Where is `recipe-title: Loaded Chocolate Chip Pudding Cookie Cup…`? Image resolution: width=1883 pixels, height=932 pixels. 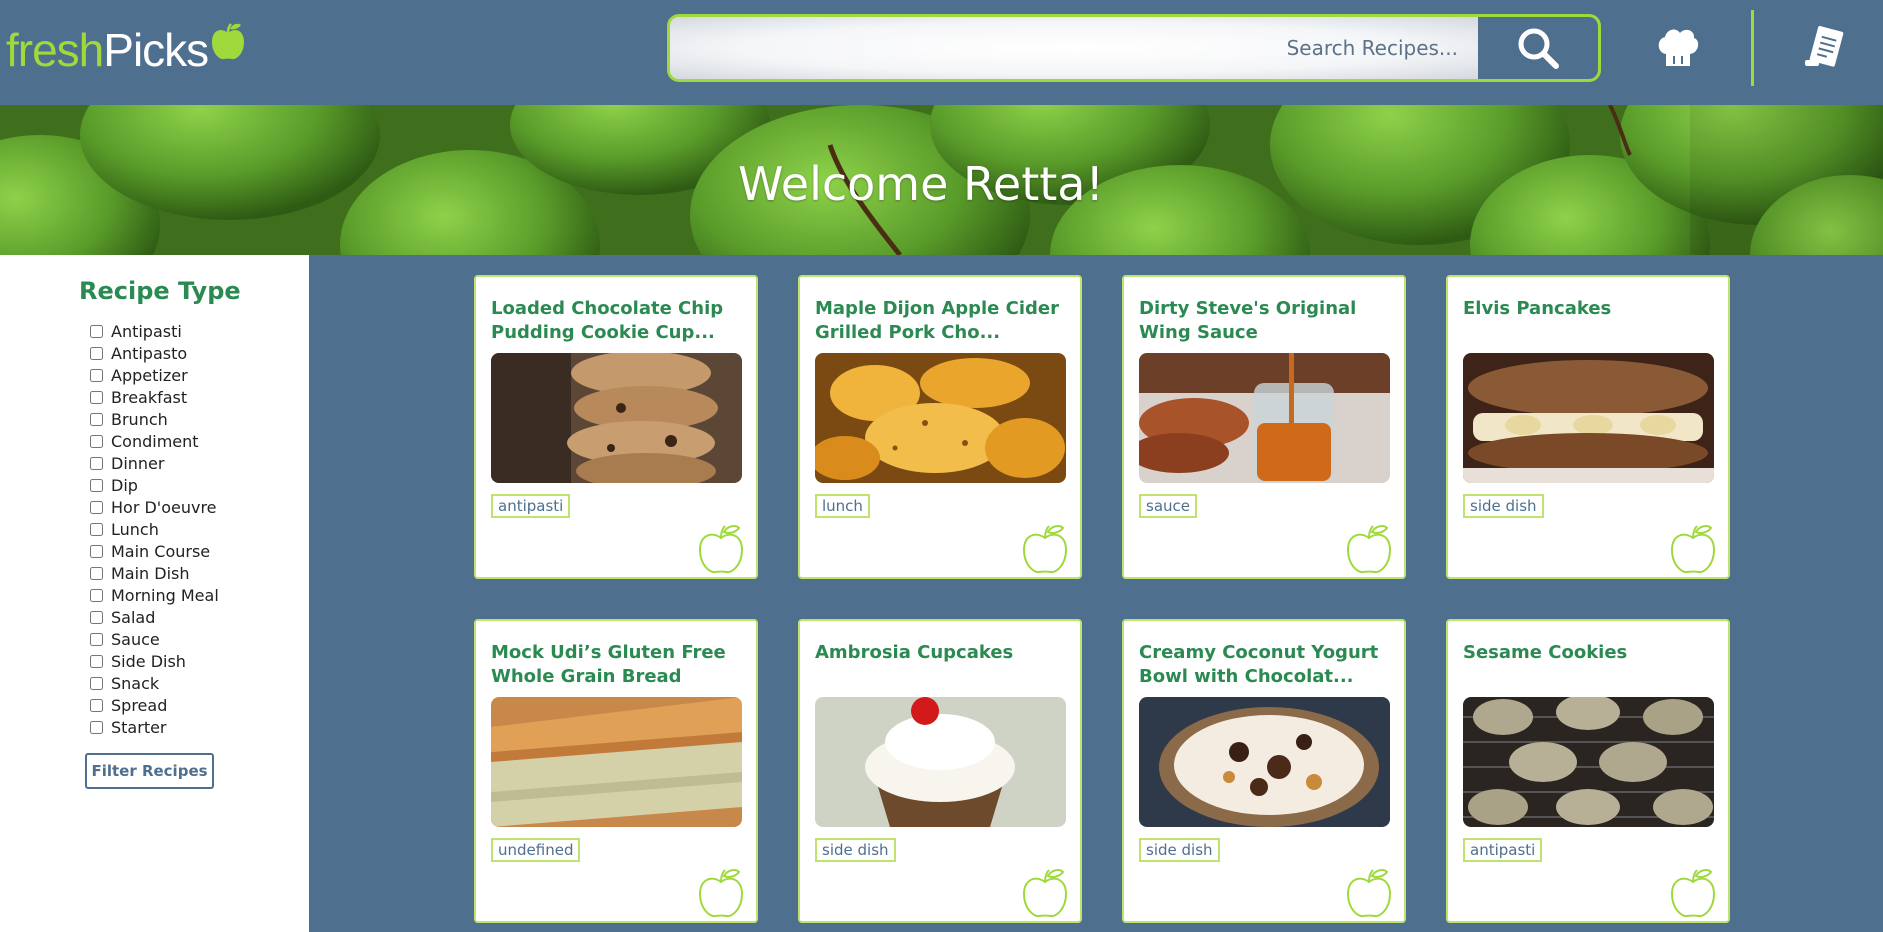
recipe-title: Loaded Chocolate Chip Pudding Cookie Cup… is located at coordinates (618, 321).